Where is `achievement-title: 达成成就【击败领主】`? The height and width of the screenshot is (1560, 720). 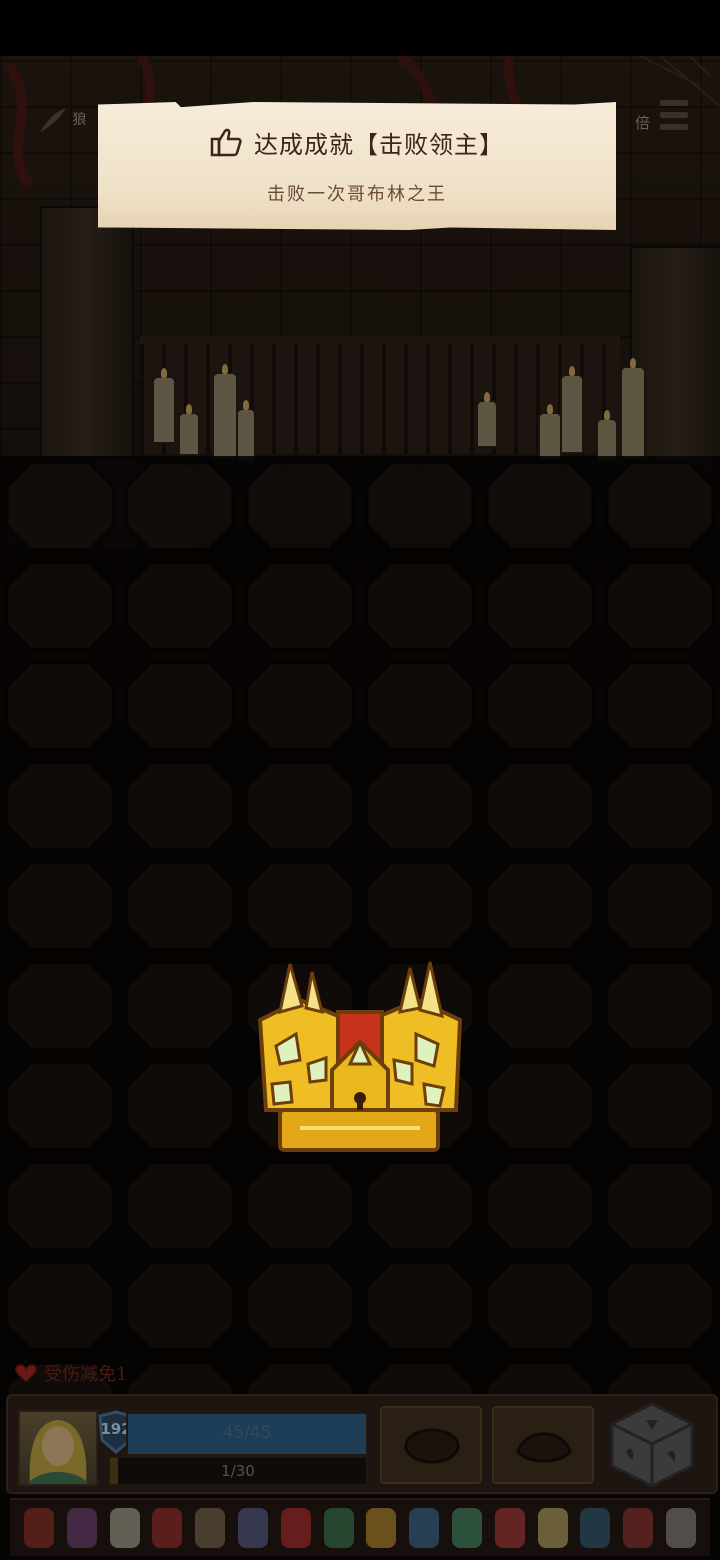
achievement-title: 达成成就【击败领主】 is located at coordinates (379, 144).